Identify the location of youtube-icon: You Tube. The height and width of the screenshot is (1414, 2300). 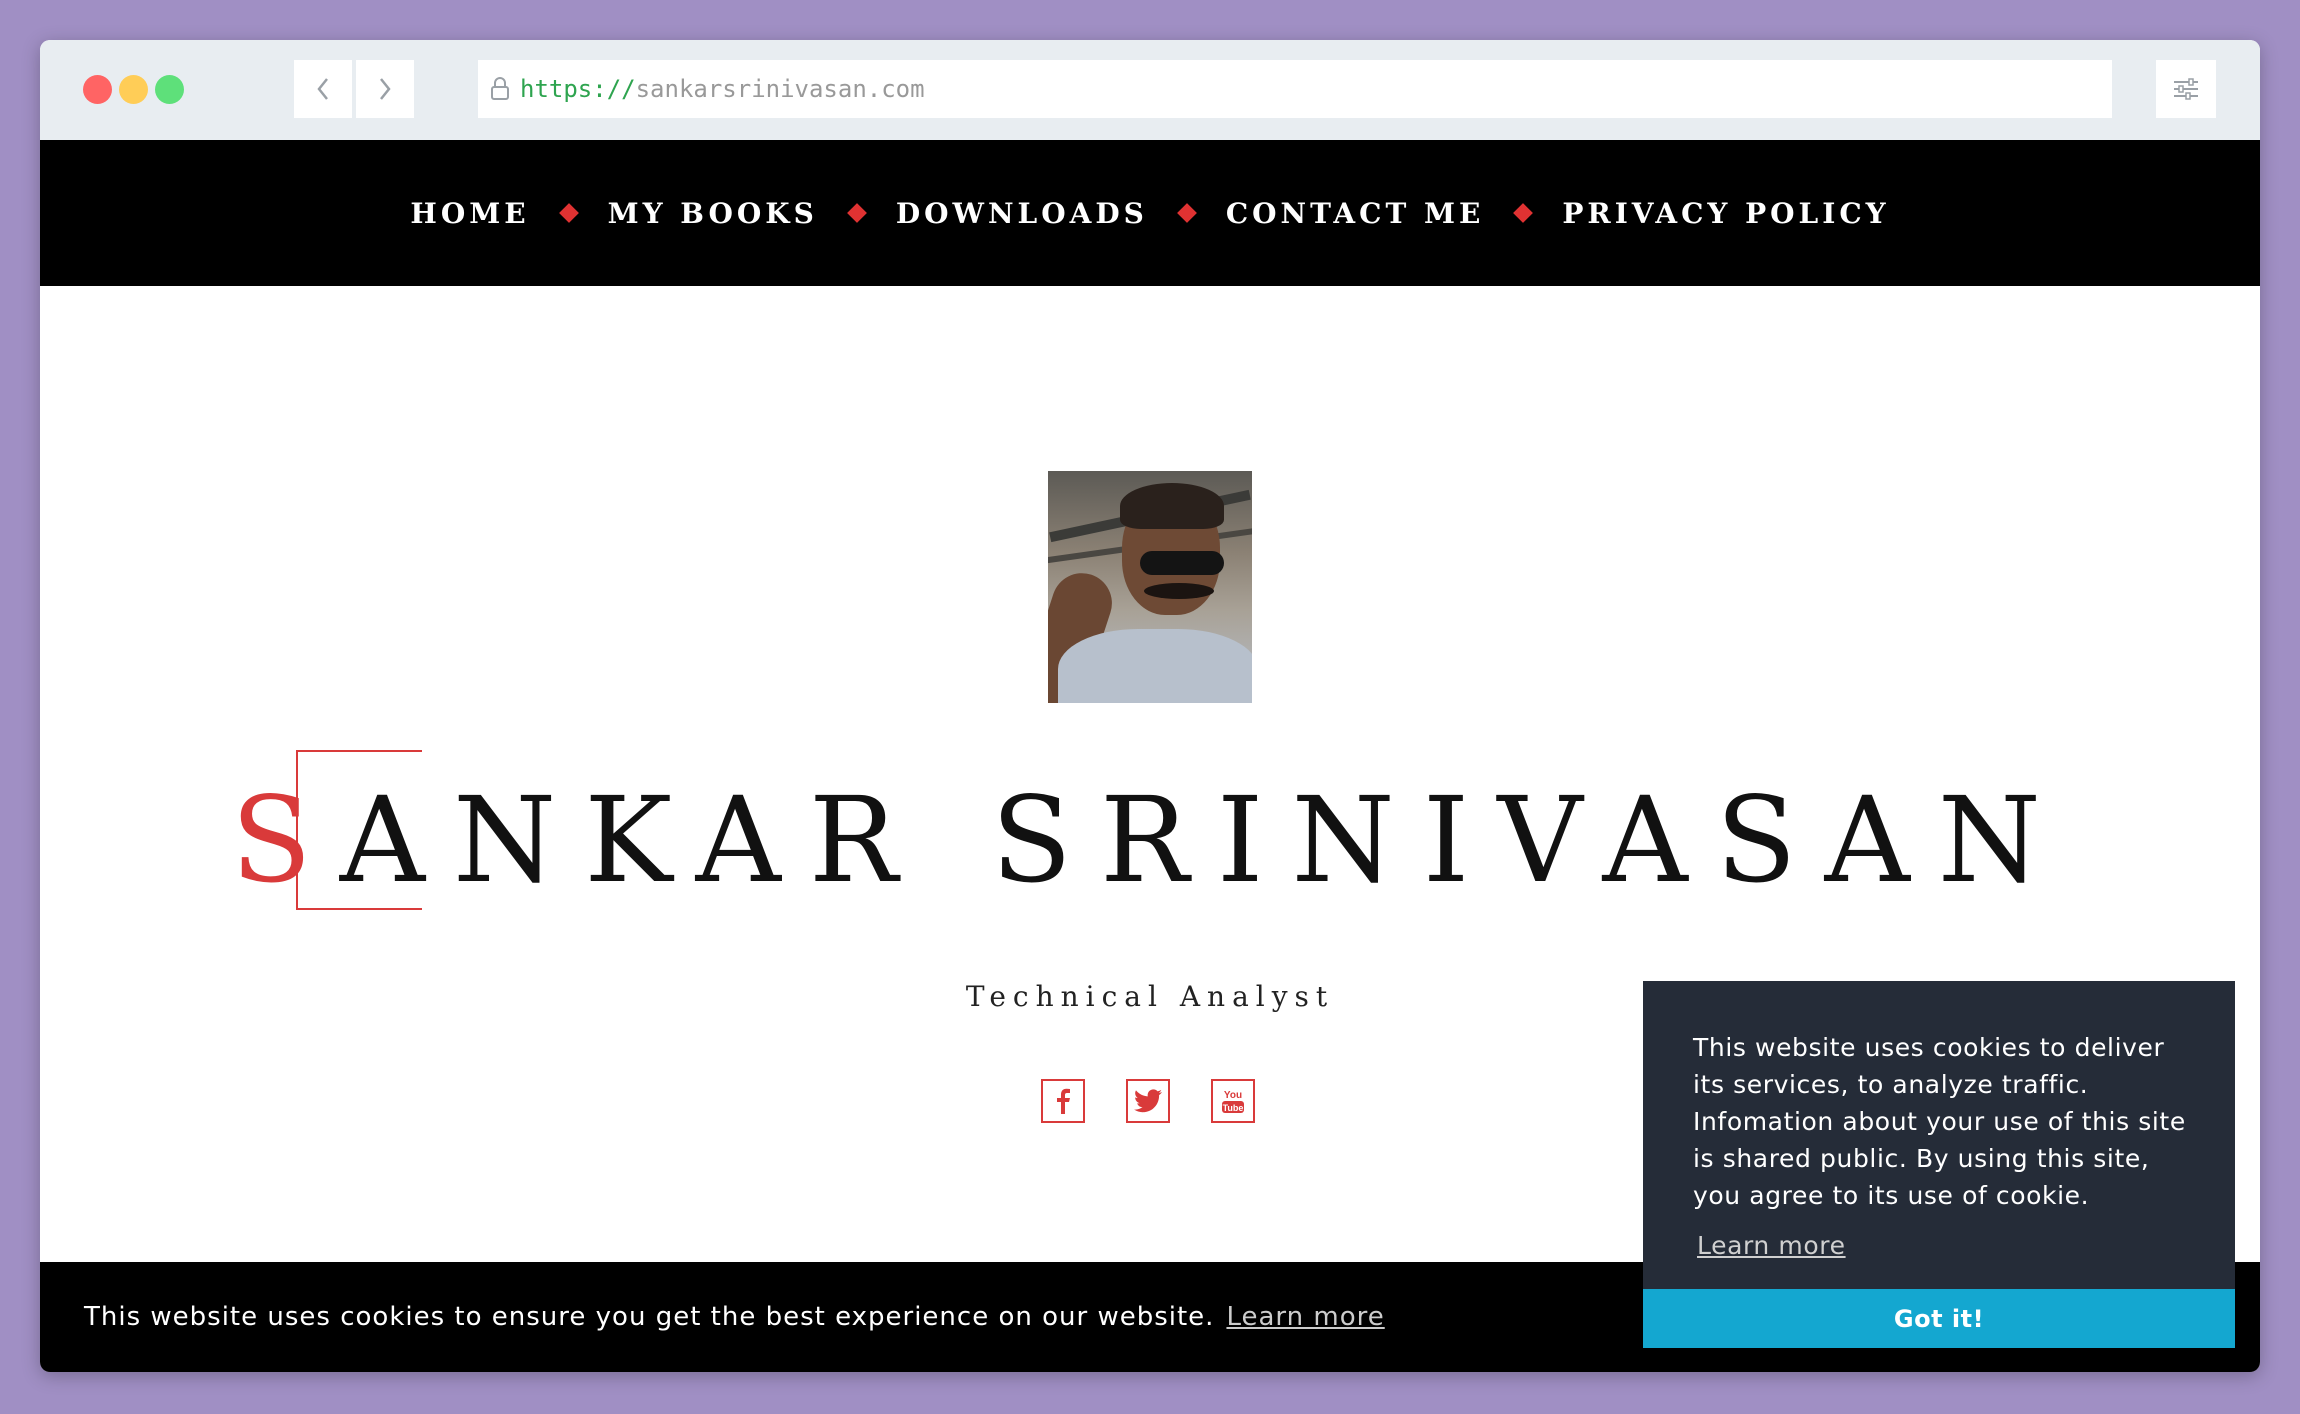
(1233, 1101).